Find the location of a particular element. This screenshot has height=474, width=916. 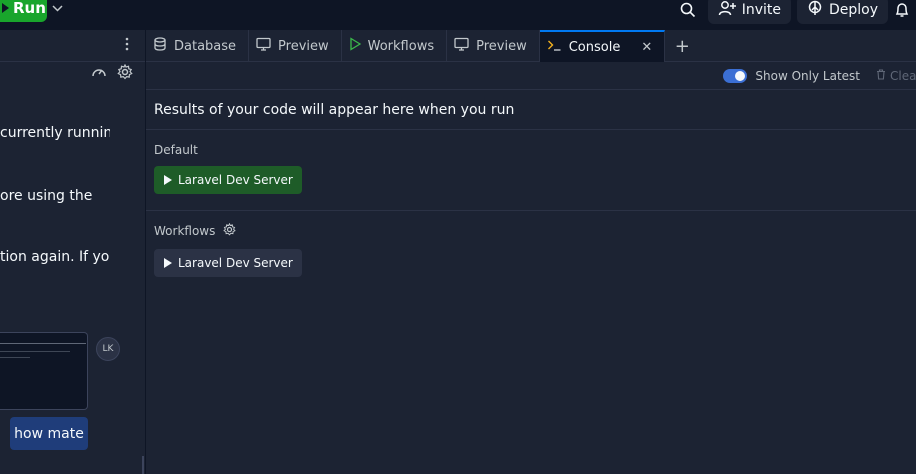

section-label-text: Workflows is located at coordinates (185, 231).